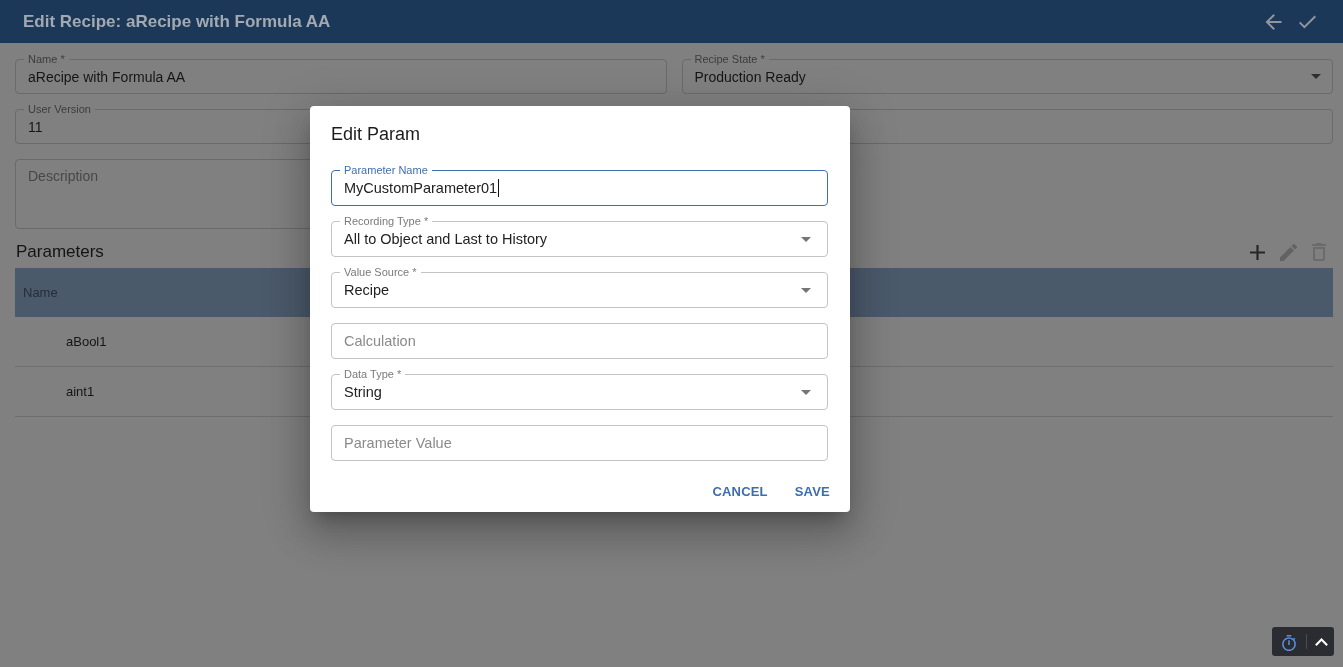 Image resolution: width=1343 pixels, height=667 pixels. What do you see at coordinates (380, 341) in the screenshot?
I see `field-placeholder: Calculation` at bounding box center [380, 341].